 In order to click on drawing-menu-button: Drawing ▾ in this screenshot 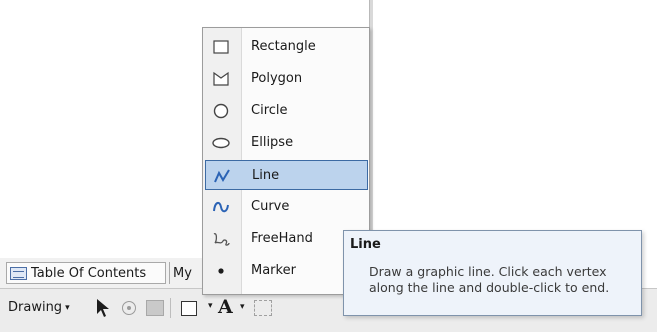, I will do `click(39, 307)`.